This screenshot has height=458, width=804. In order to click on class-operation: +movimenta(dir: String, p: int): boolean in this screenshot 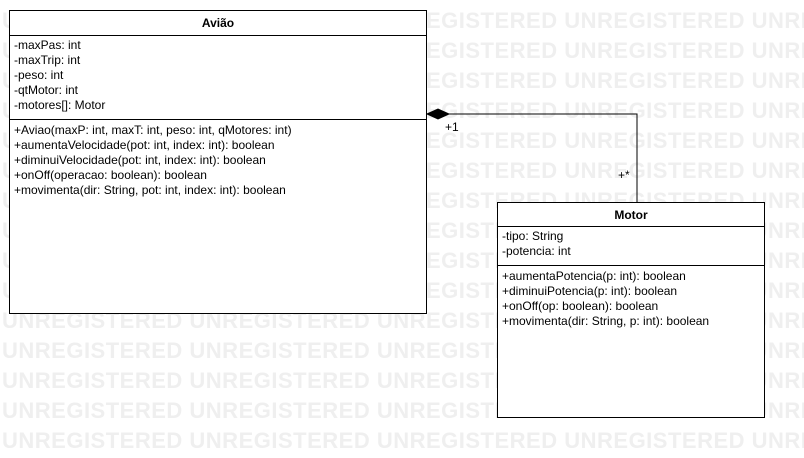, I will do `click(606, 321)`.